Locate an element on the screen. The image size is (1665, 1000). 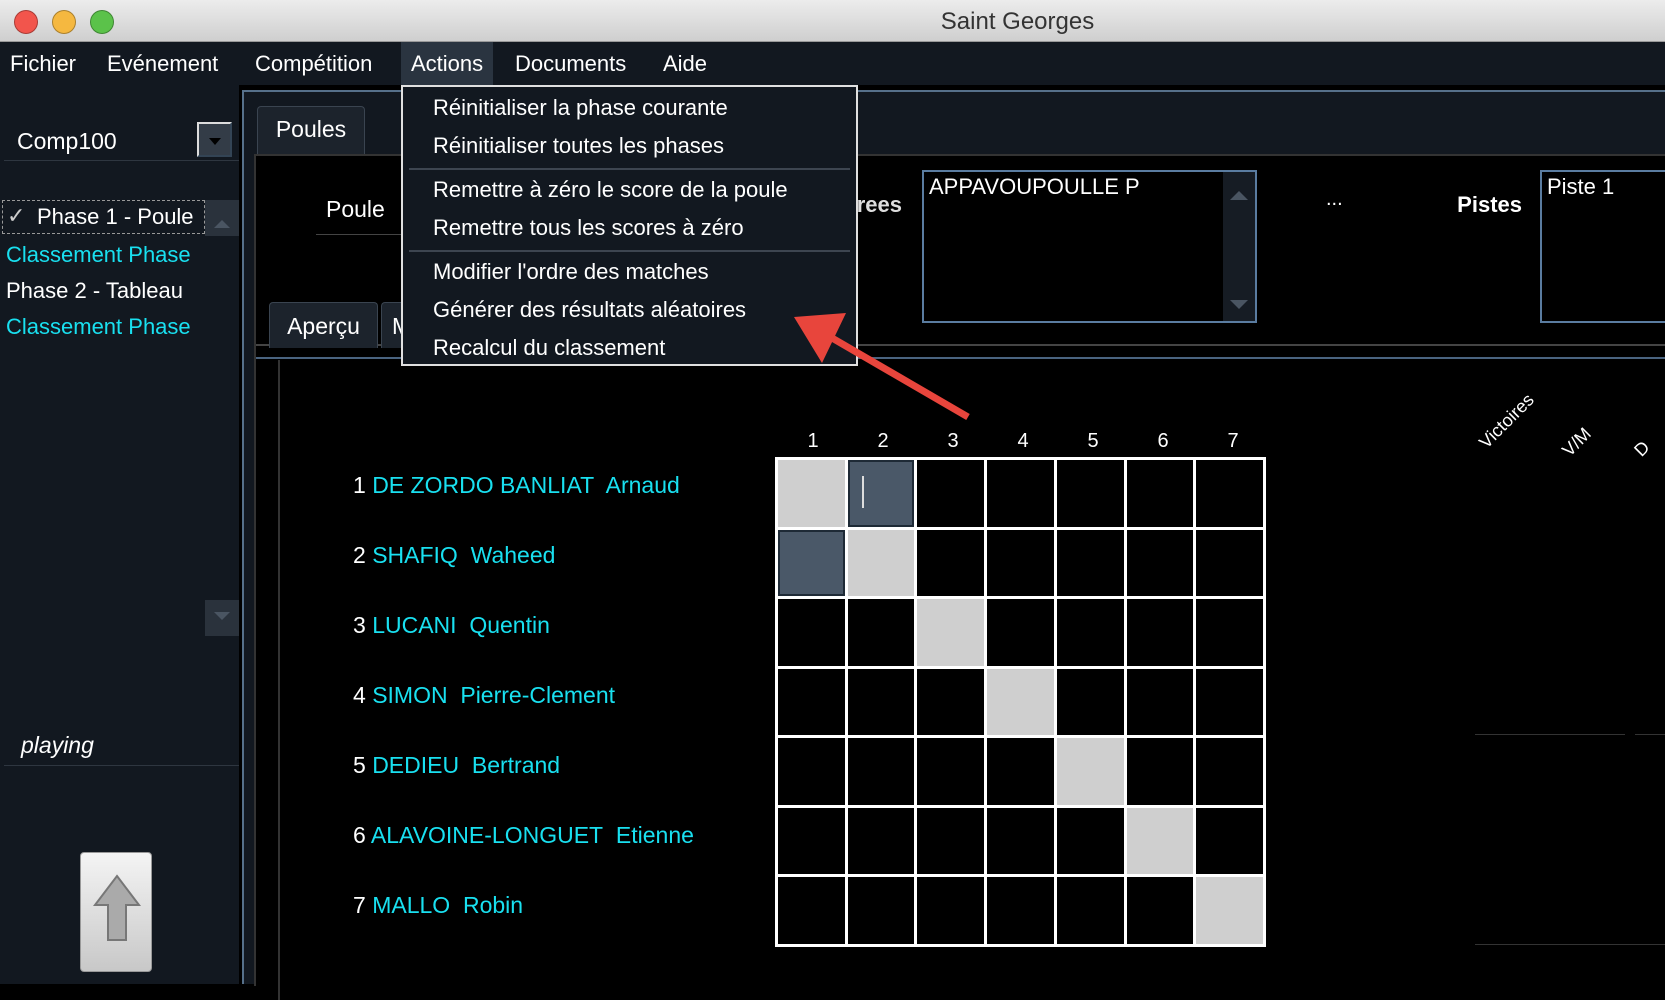
fencer-number: 4 is located at coordinates (359, 695).